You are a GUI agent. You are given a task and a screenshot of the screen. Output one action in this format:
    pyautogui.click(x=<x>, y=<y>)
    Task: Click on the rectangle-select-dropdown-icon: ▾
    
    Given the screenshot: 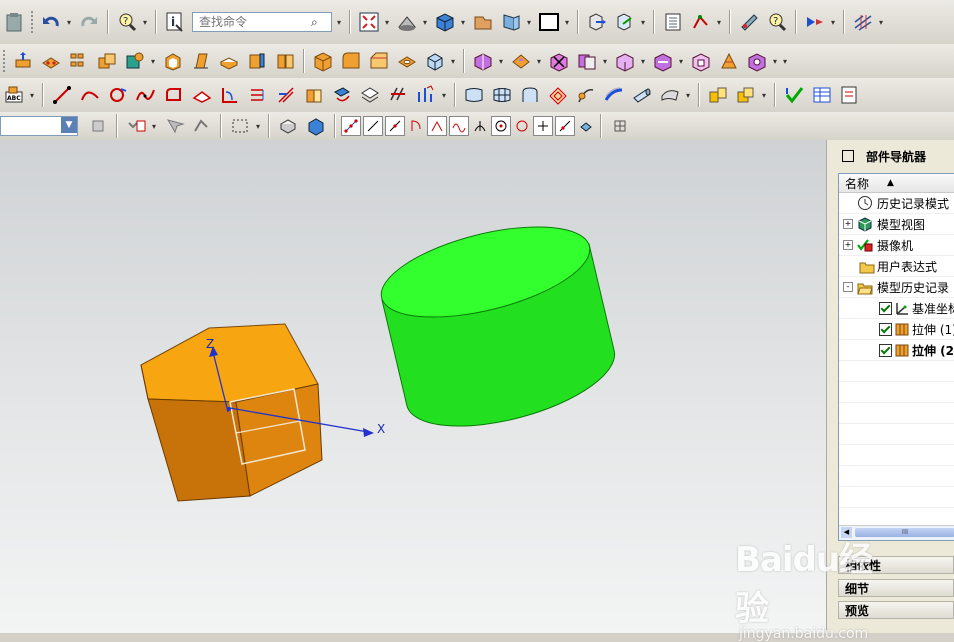 What is the action you would take?
    pyautogui.click(x=258, y=126)
    